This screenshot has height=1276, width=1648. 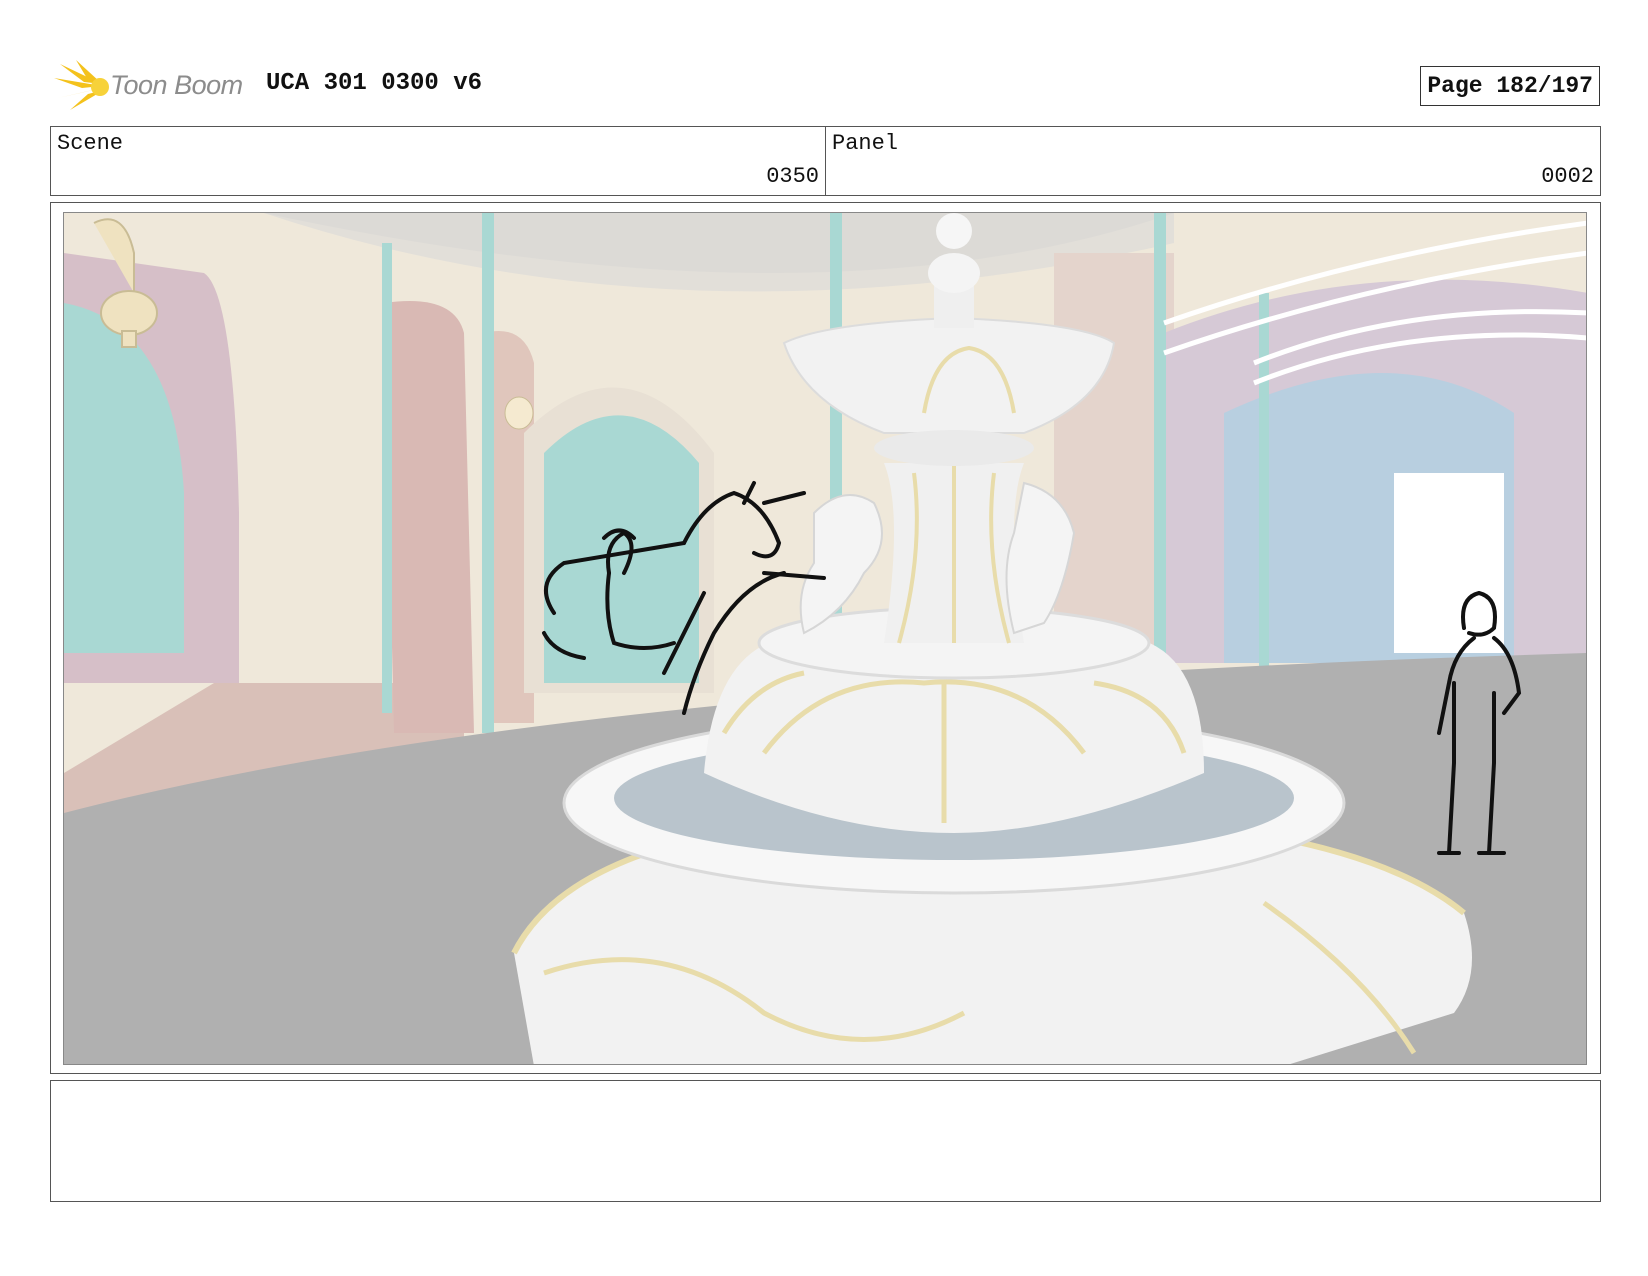 What do you see at coordinates (90, 143) in the screenshot?
I see `scene-label: Scene` at bounding box center [90, 143].